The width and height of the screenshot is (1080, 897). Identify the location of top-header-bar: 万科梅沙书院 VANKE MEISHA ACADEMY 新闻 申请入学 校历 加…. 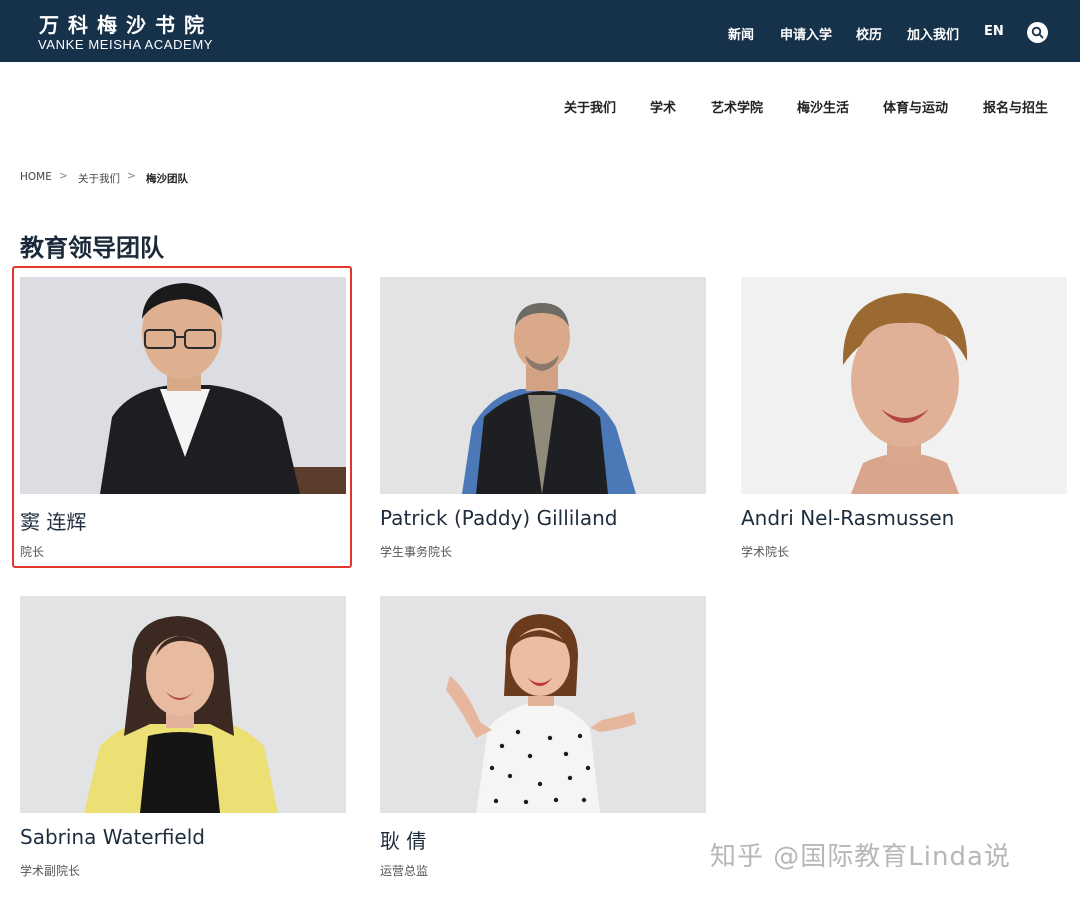
(540, 31).